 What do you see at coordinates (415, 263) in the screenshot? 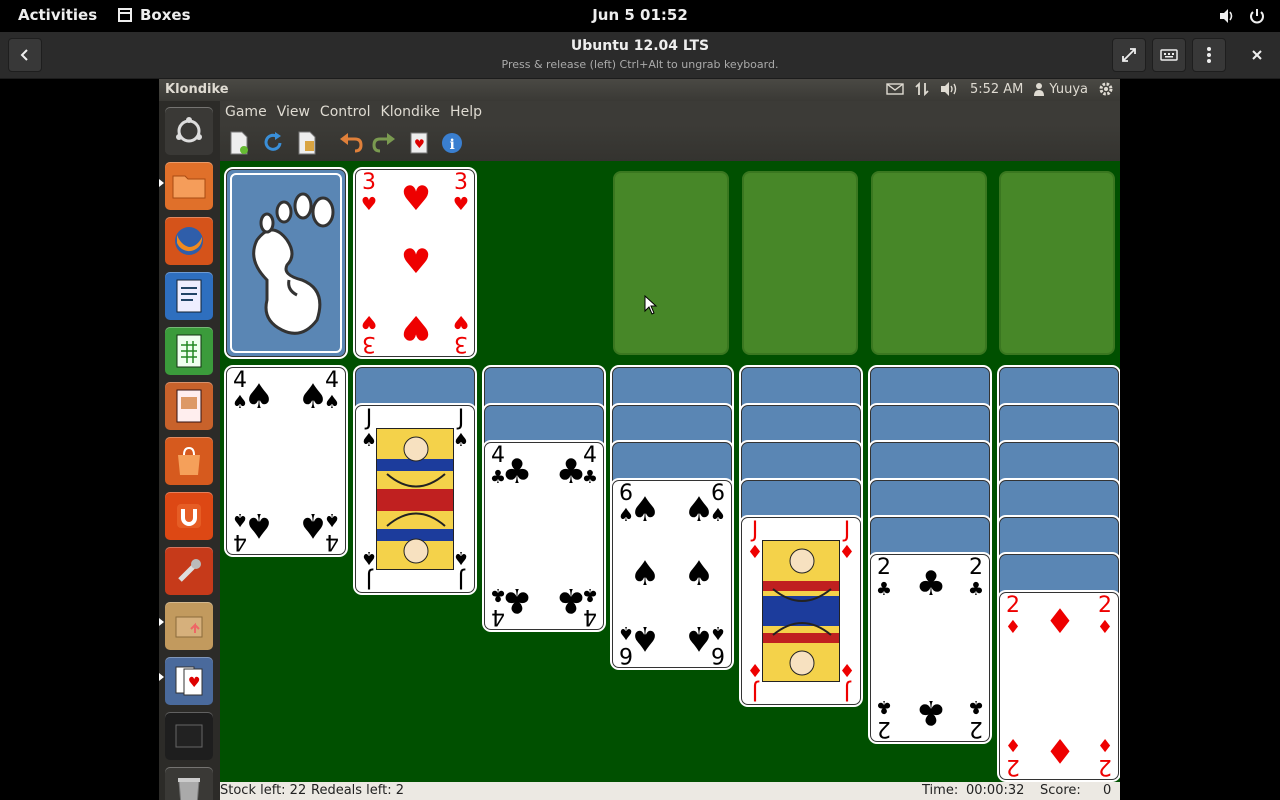
I see `waste-card: 3 ♥ 3 ♥ 3 ♥ 3 ♥ ♥ ♥ ♥` at bounding box center [415, 263].